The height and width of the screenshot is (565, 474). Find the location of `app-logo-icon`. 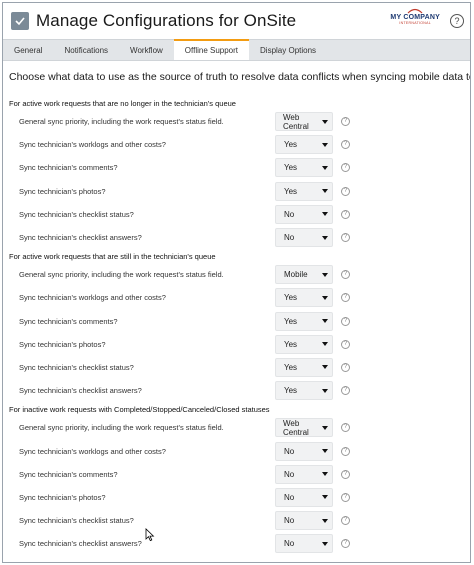

app-logo-icon is located at coordinates (20, 21).